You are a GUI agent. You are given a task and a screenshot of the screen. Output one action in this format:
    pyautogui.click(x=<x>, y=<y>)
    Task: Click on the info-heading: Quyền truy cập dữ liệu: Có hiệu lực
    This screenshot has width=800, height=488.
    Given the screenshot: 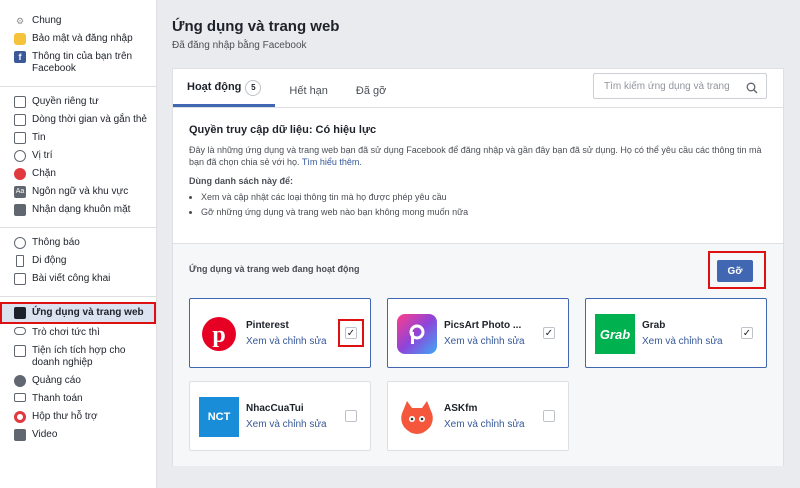 What is the action you would take?
    pyautogui.click(x=283, y=130)
    